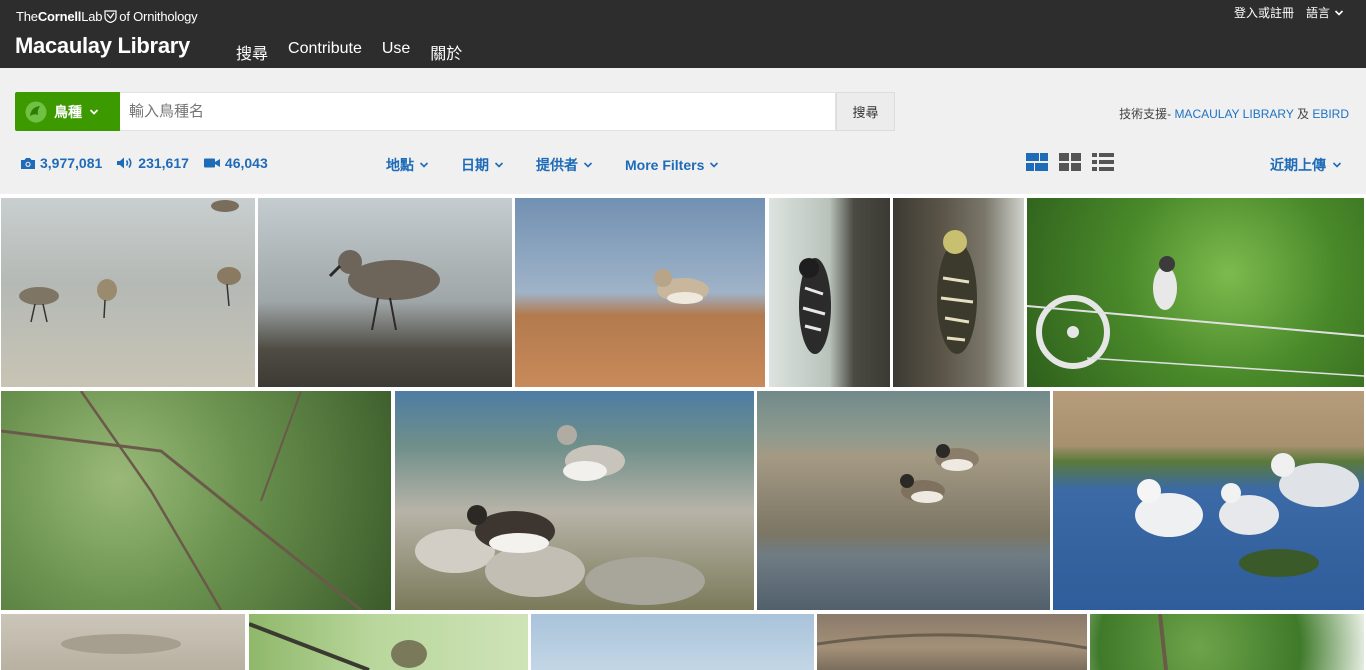 This screenshot has height=670, width=1366. What do you see at coordinates (1298, 165) in the screenshot?
I see `sort-label: 近期上傳` at bounding box center [1298, 165].